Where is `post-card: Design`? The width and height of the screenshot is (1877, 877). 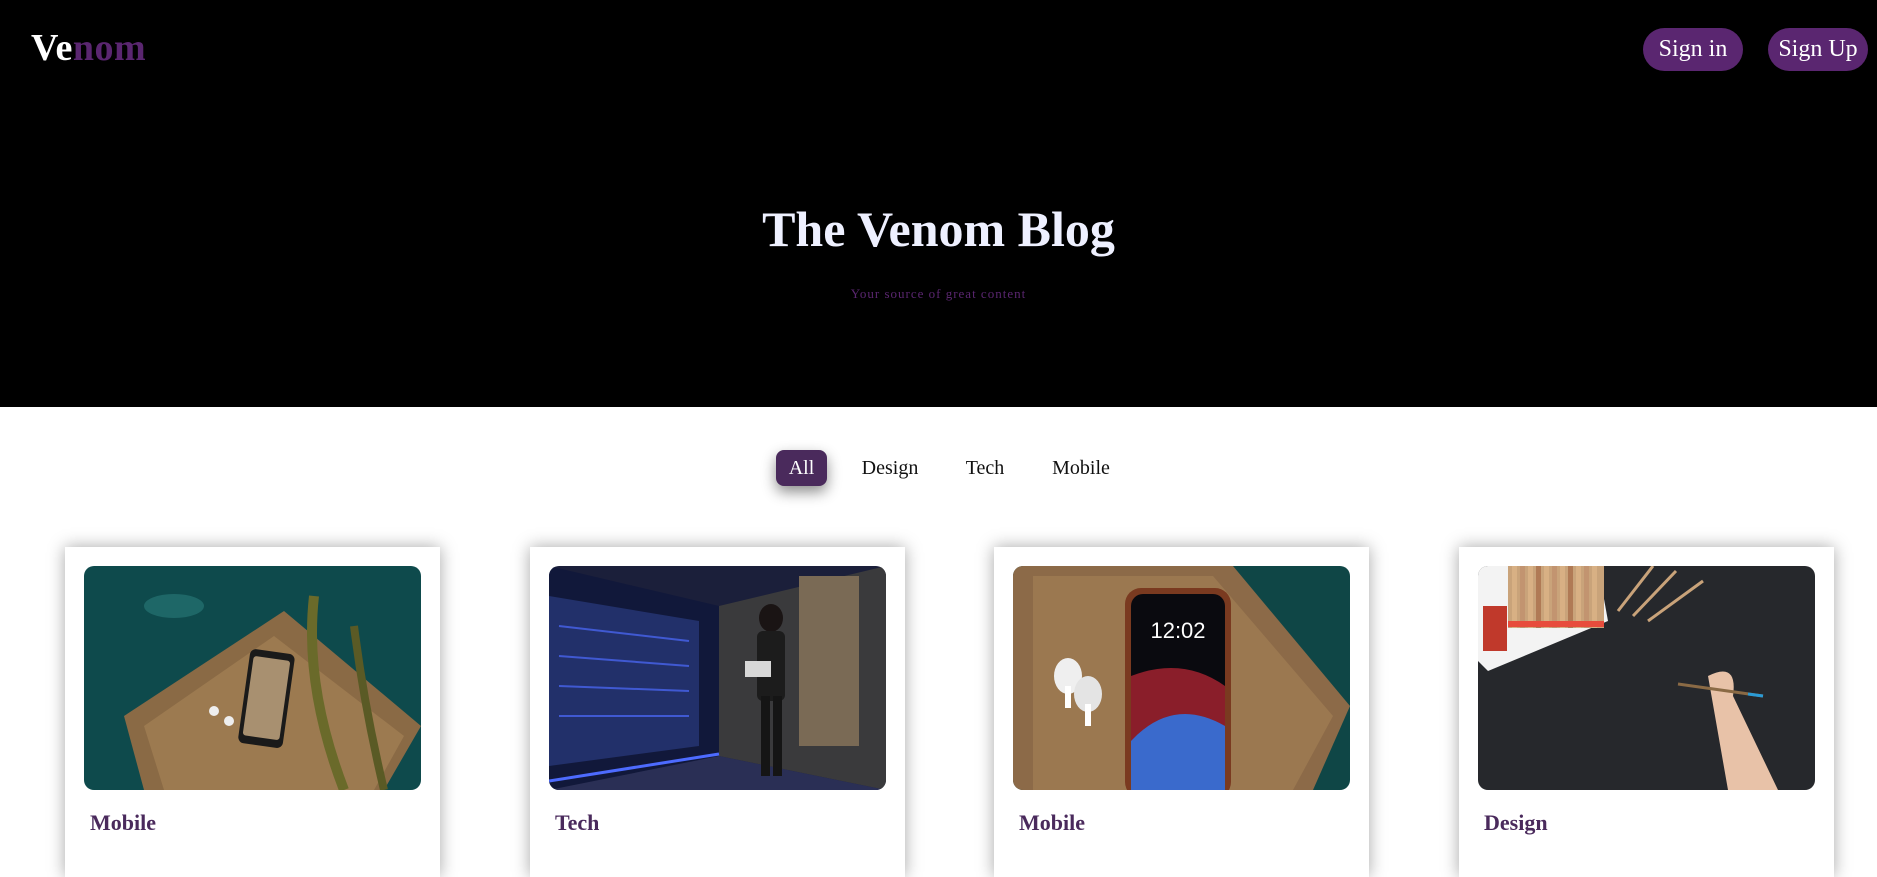
post-card: Design is located at coordinates (1646, 712).